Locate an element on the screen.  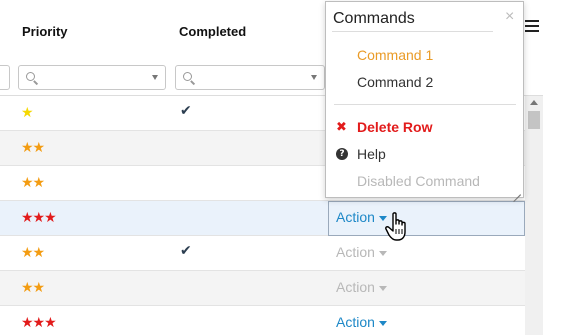
table-row: ★★ Action is located at coordinates (262, 288).